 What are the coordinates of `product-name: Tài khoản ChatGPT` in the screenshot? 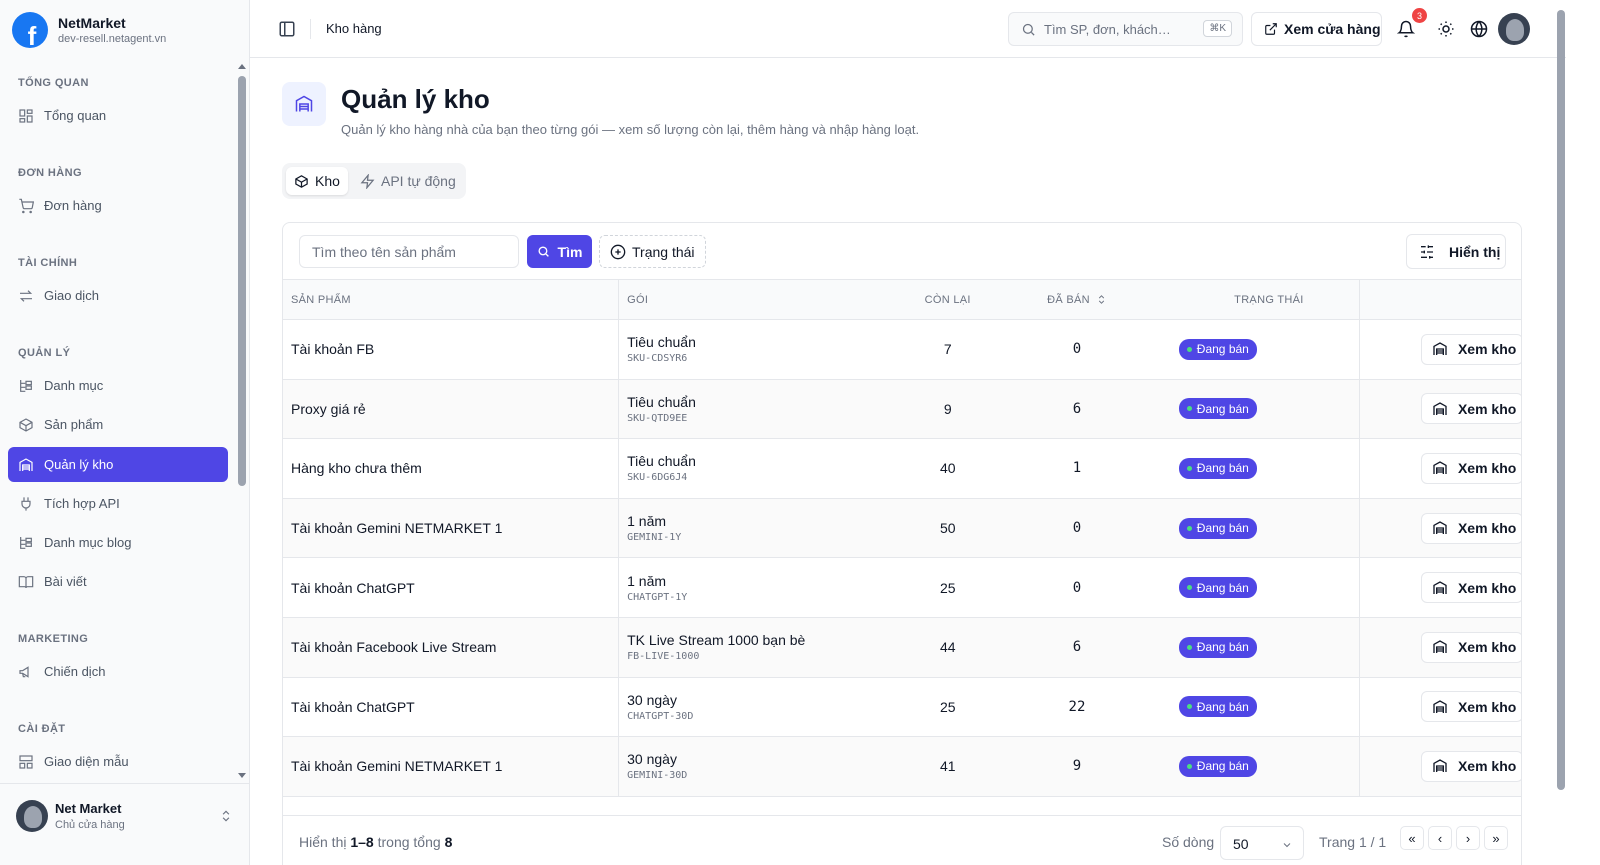 It's located at (451, 707).